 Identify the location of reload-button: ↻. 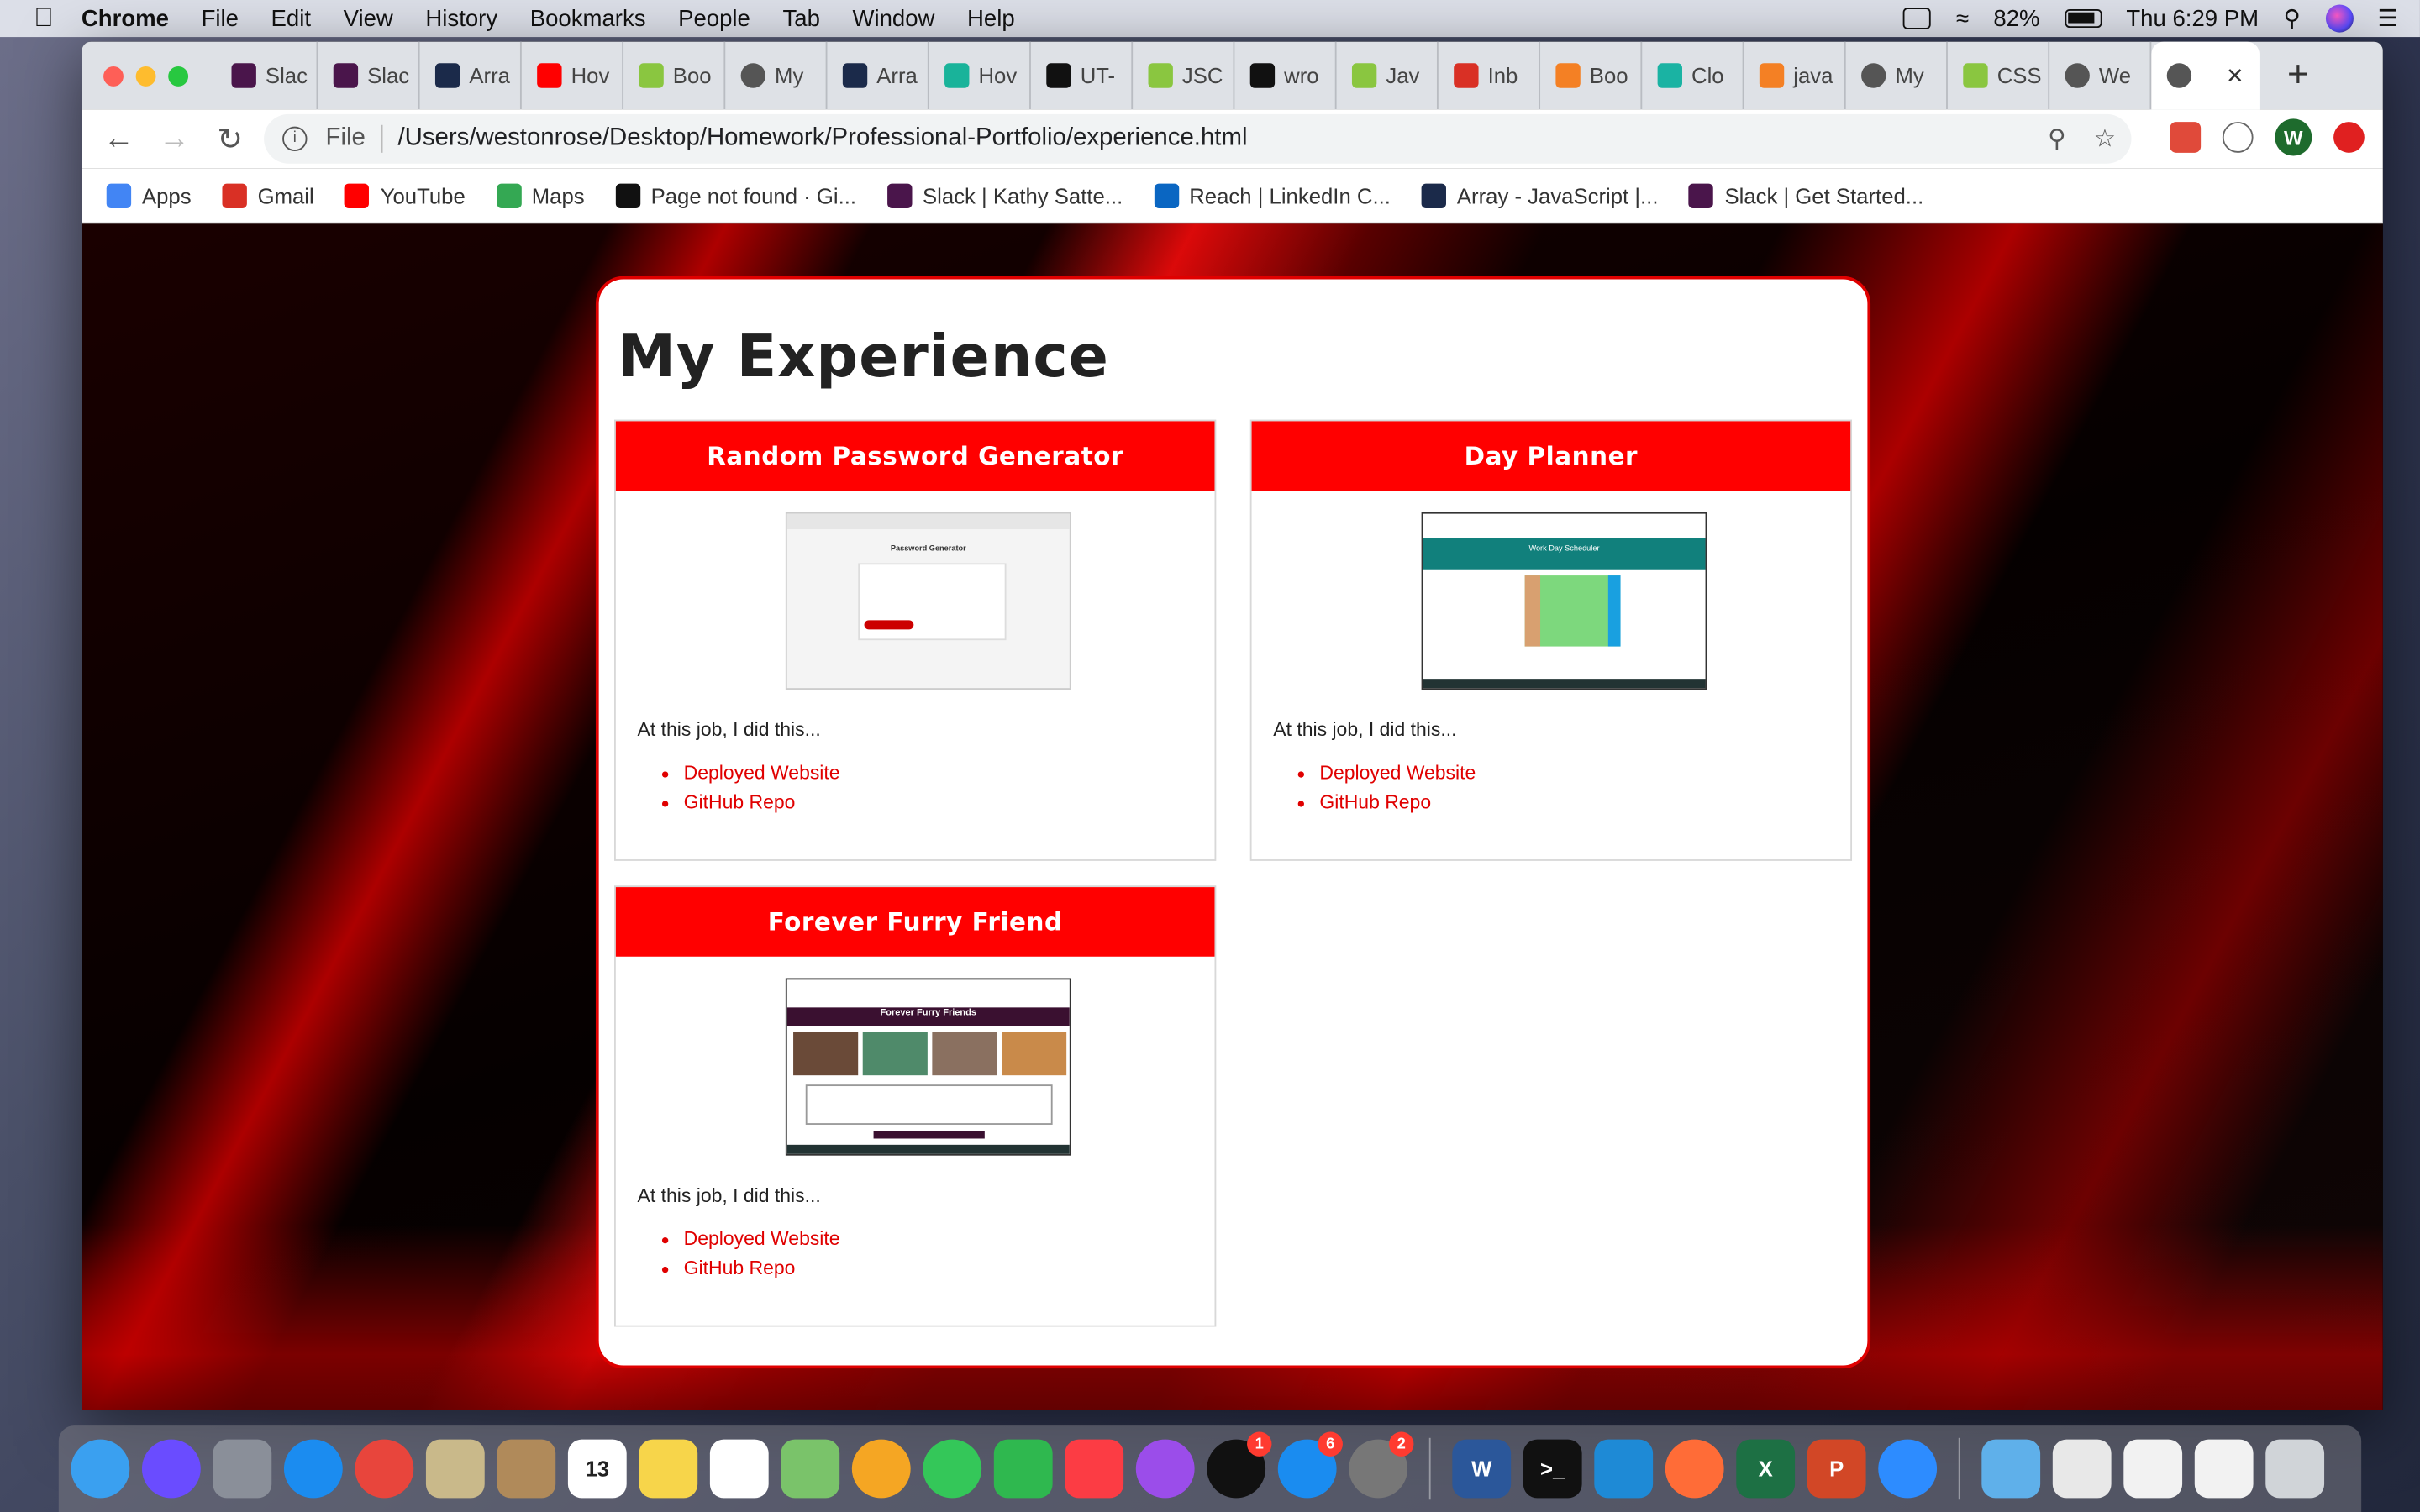
(231, 138).